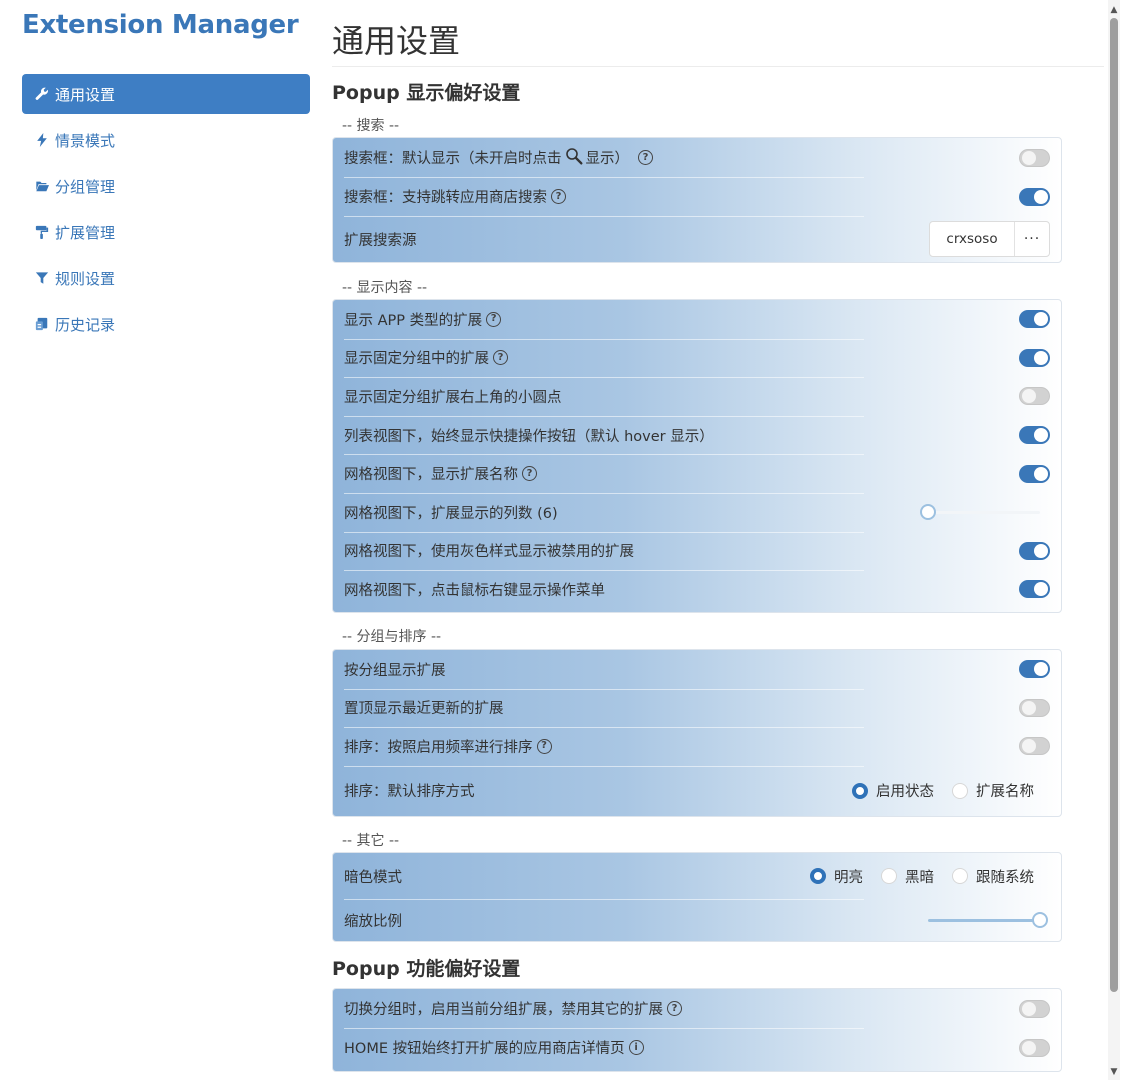 The height and width of the screenshot is (1080, 1122). What do you see at coordinates (697, 319) in the screenshot?
I see `setting-row-content-0: 显示 APP 类型的扩展?` at bounding box center [697, 319].